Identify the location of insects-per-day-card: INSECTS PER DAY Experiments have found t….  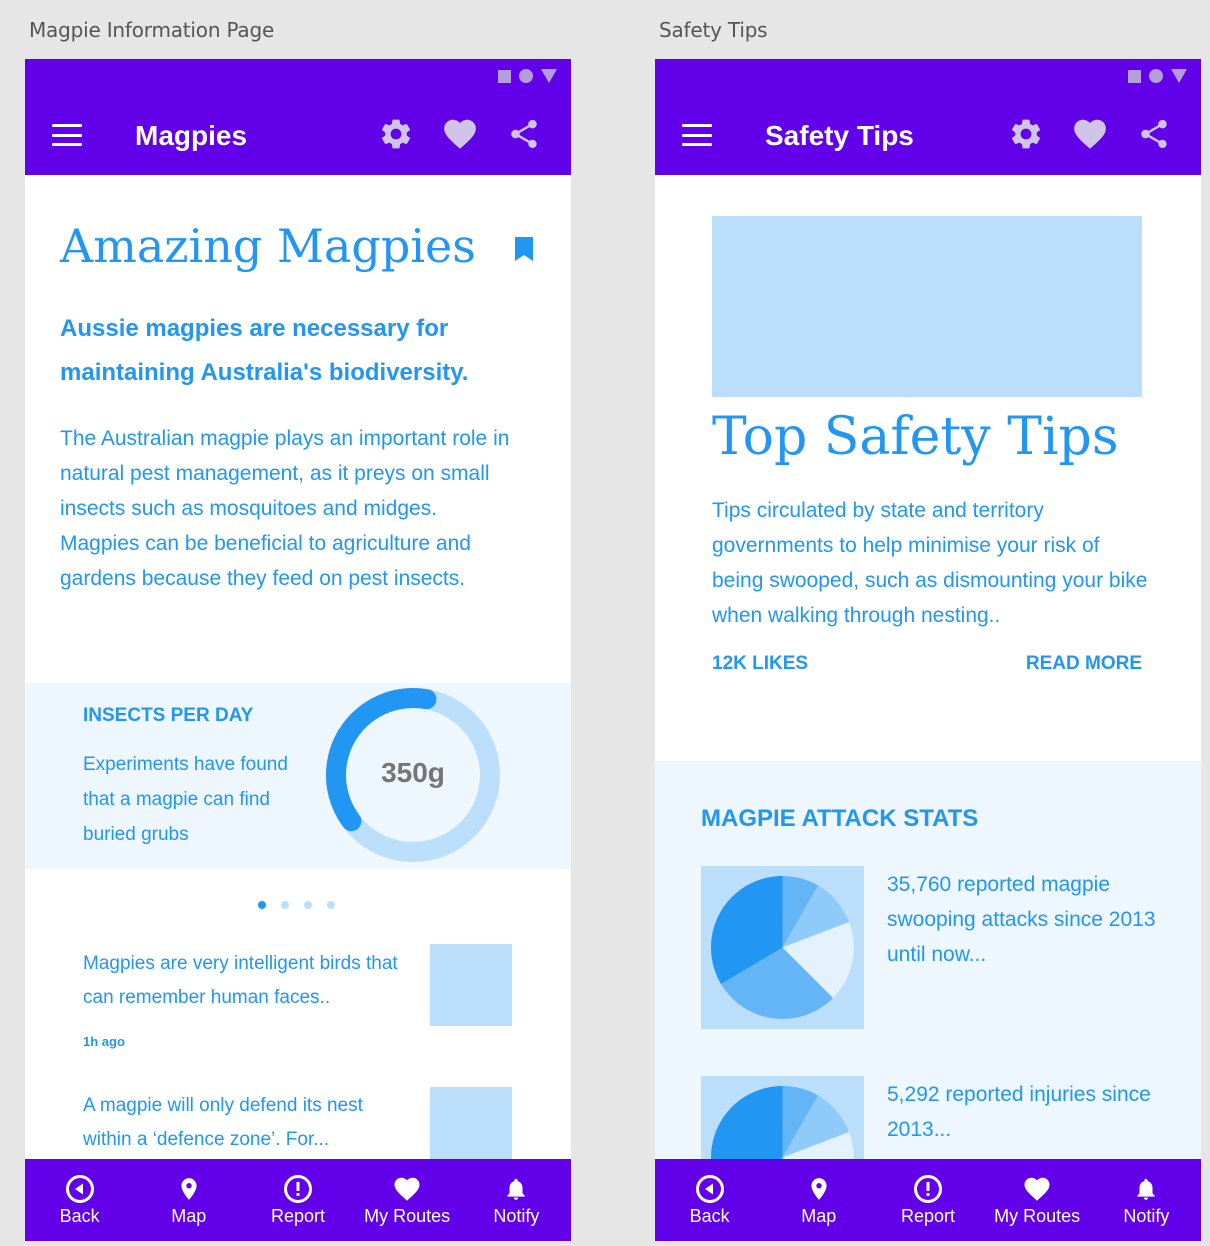
(298, 776).